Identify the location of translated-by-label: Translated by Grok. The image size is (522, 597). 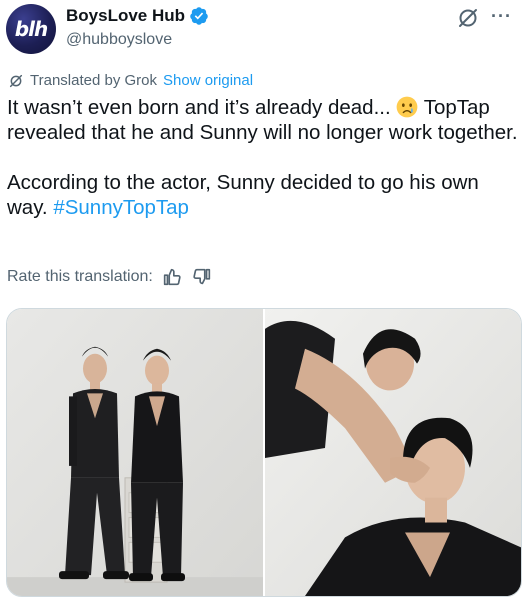
(93, 80).